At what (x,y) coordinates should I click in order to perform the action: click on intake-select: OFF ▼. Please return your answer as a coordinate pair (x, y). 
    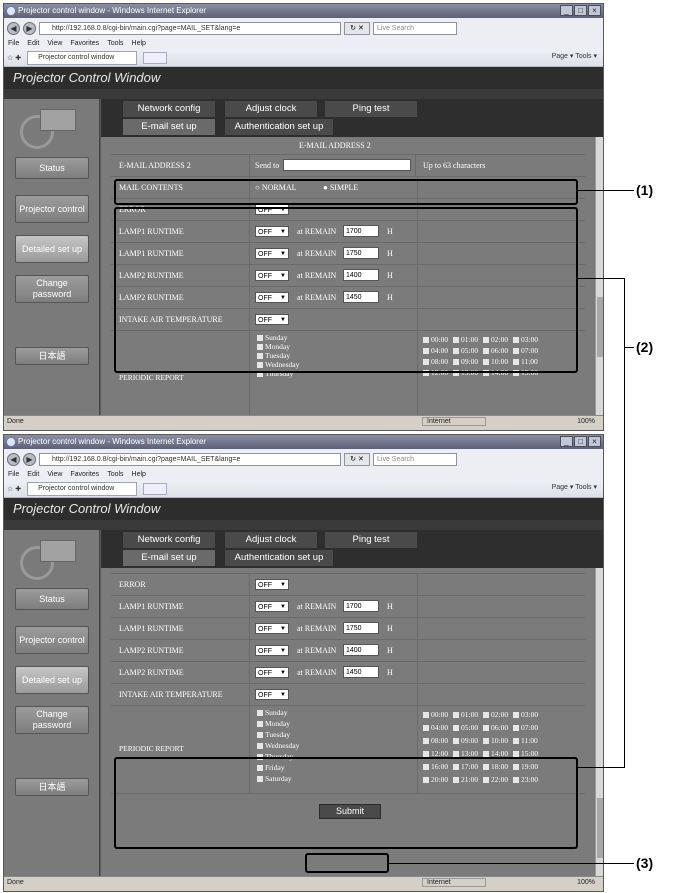
    Looking at the image, I should click on (272, 694).